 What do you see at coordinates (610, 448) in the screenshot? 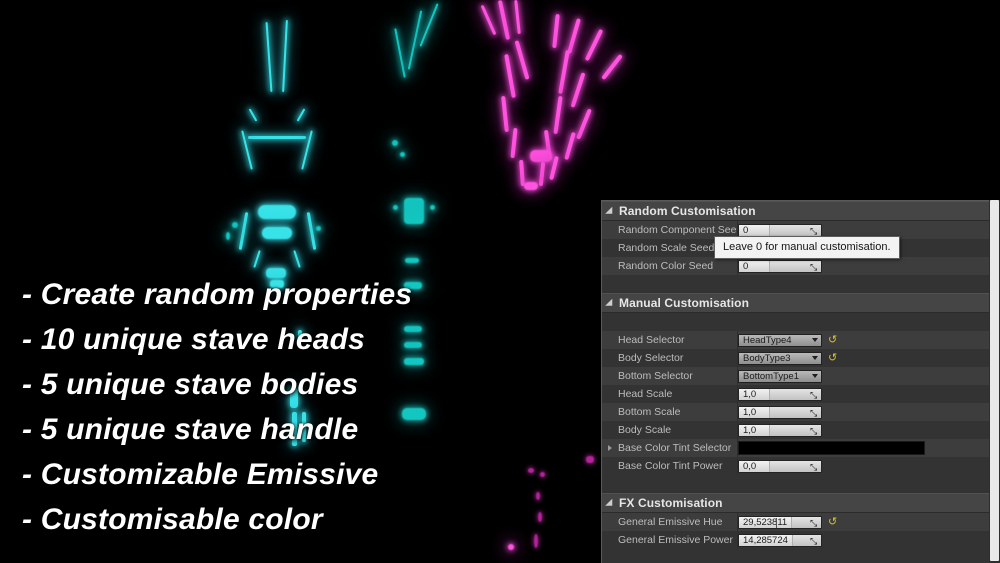
I see `expand-arrow-icon` at bounding box center [610, 448].